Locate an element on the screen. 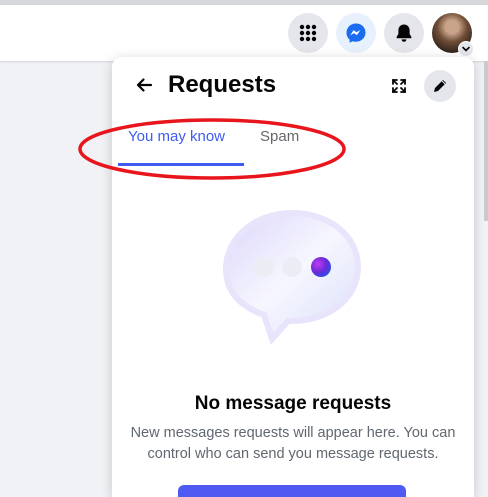 The width and height of the screenshot is (488, 497). message-settings-button is located at coordinates (292, 491).